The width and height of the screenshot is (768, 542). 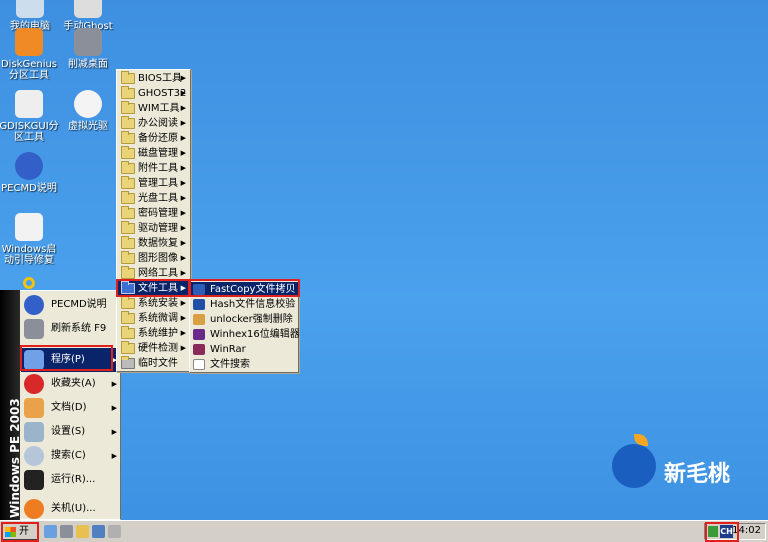 What do you see at coordinates (34, 456) in the screenshot?
I see `search-icon` at bounding box center [34, 456].